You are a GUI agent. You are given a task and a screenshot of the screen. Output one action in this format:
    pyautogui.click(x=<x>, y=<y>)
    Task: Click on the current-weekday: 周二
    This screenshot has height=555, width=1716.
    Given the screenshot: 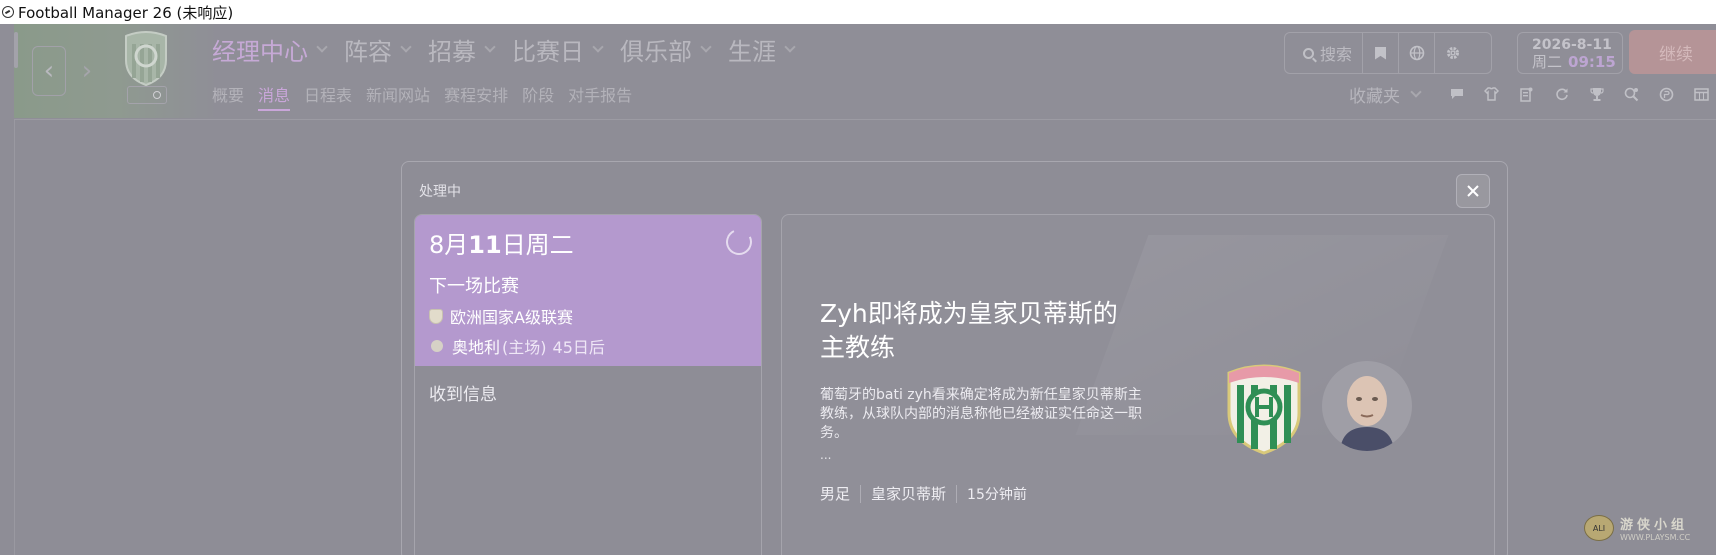 What is the action you would take?
    pyautogui.click(x=1547, y=62)
    